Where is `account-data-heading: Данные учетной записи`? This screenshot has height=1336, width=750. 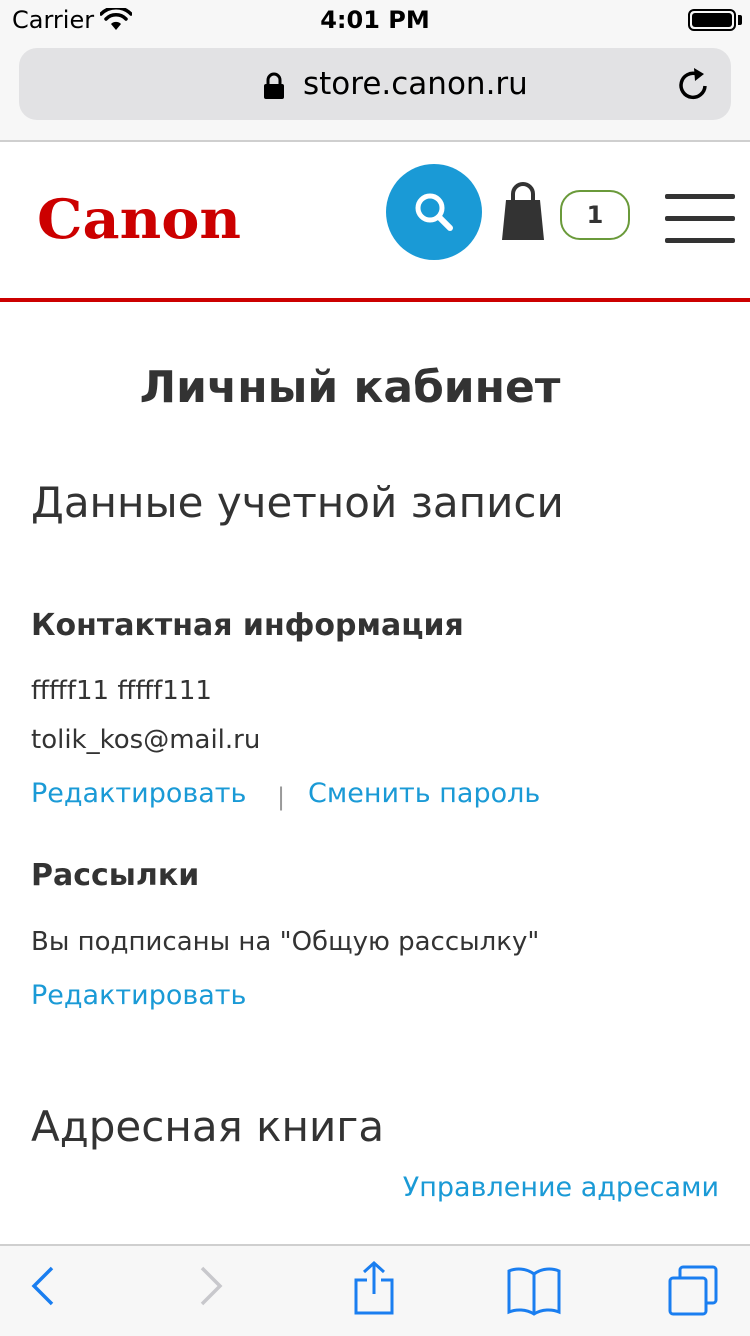
account-data-heading: Данные учетной записи is located at coordinates (297, 502).